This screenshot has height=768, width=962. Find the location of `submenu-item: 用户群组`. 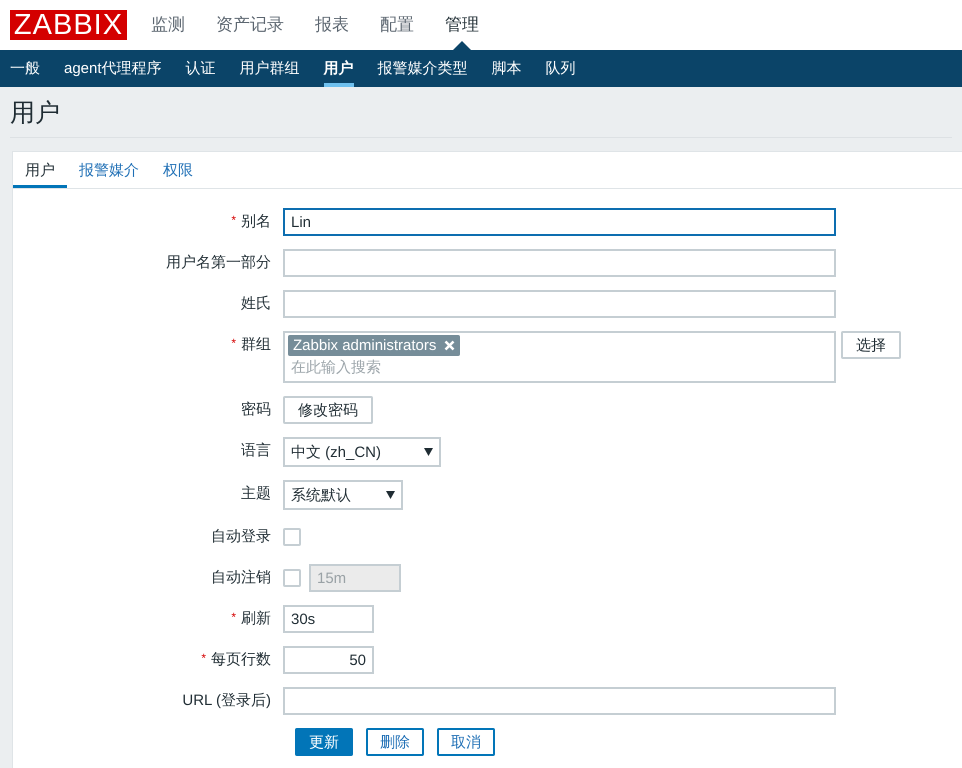

submenu-item: 用户群组 is located at coordinates (270, 68).